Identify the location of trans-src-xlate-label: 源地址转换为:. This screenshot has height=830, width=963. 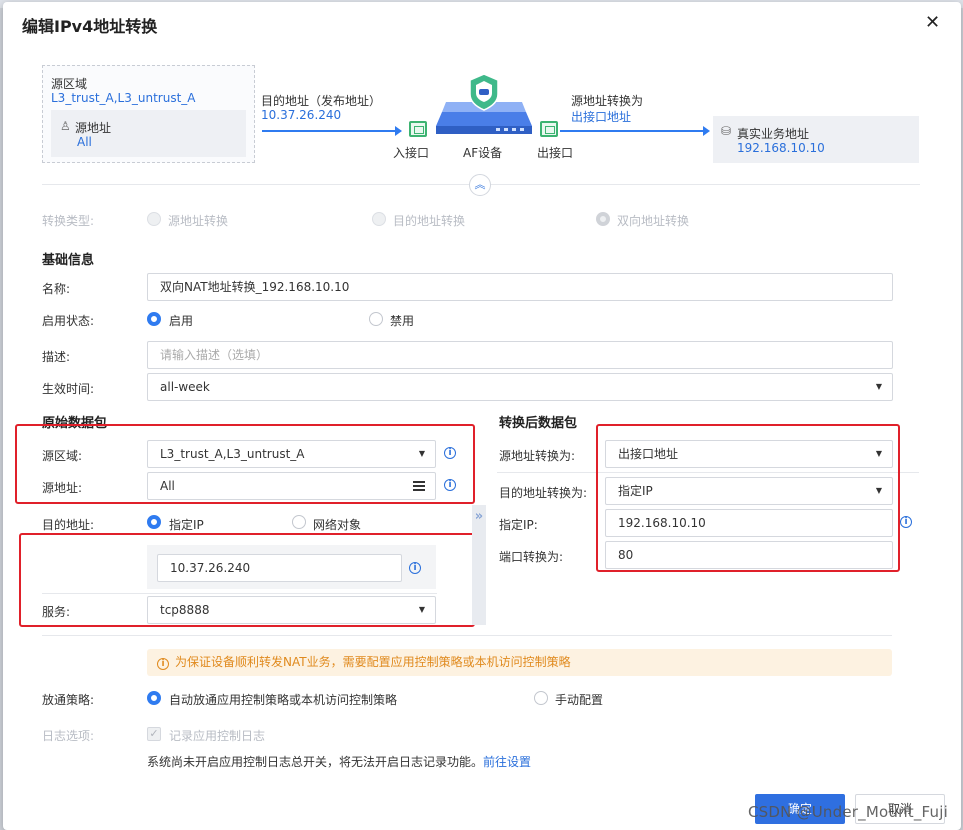
(537, 456).